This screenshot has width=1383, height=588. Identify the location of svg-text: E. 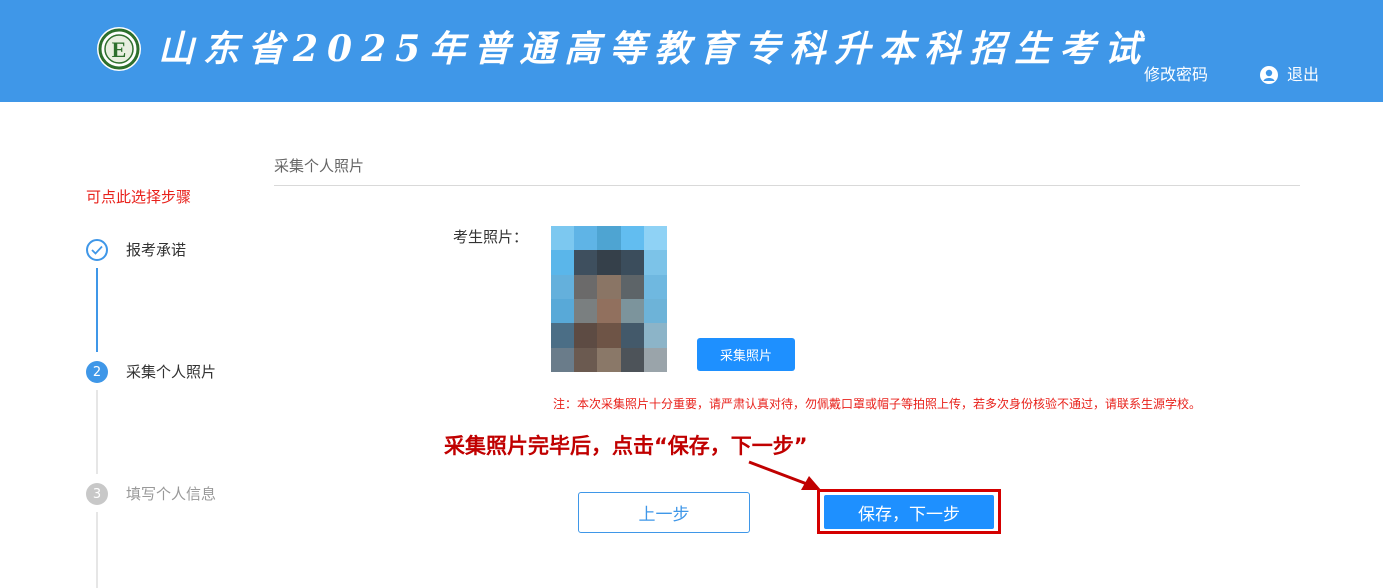
(119, 49).